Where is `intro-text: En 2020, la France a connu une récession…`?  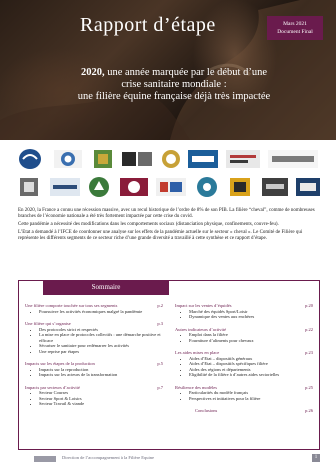 intro-text: En 2020, la France a connu une récession… is located at coordinates (170, 226).